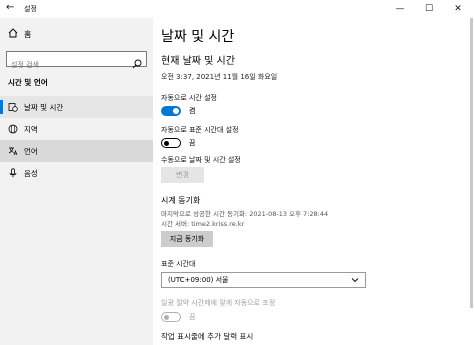 The height and width of the screenshot is (345, 474). What do you see at coordinates (400, 9) in the screenshot?
I see `minimize-button: —` at bounding box center [400, 9].